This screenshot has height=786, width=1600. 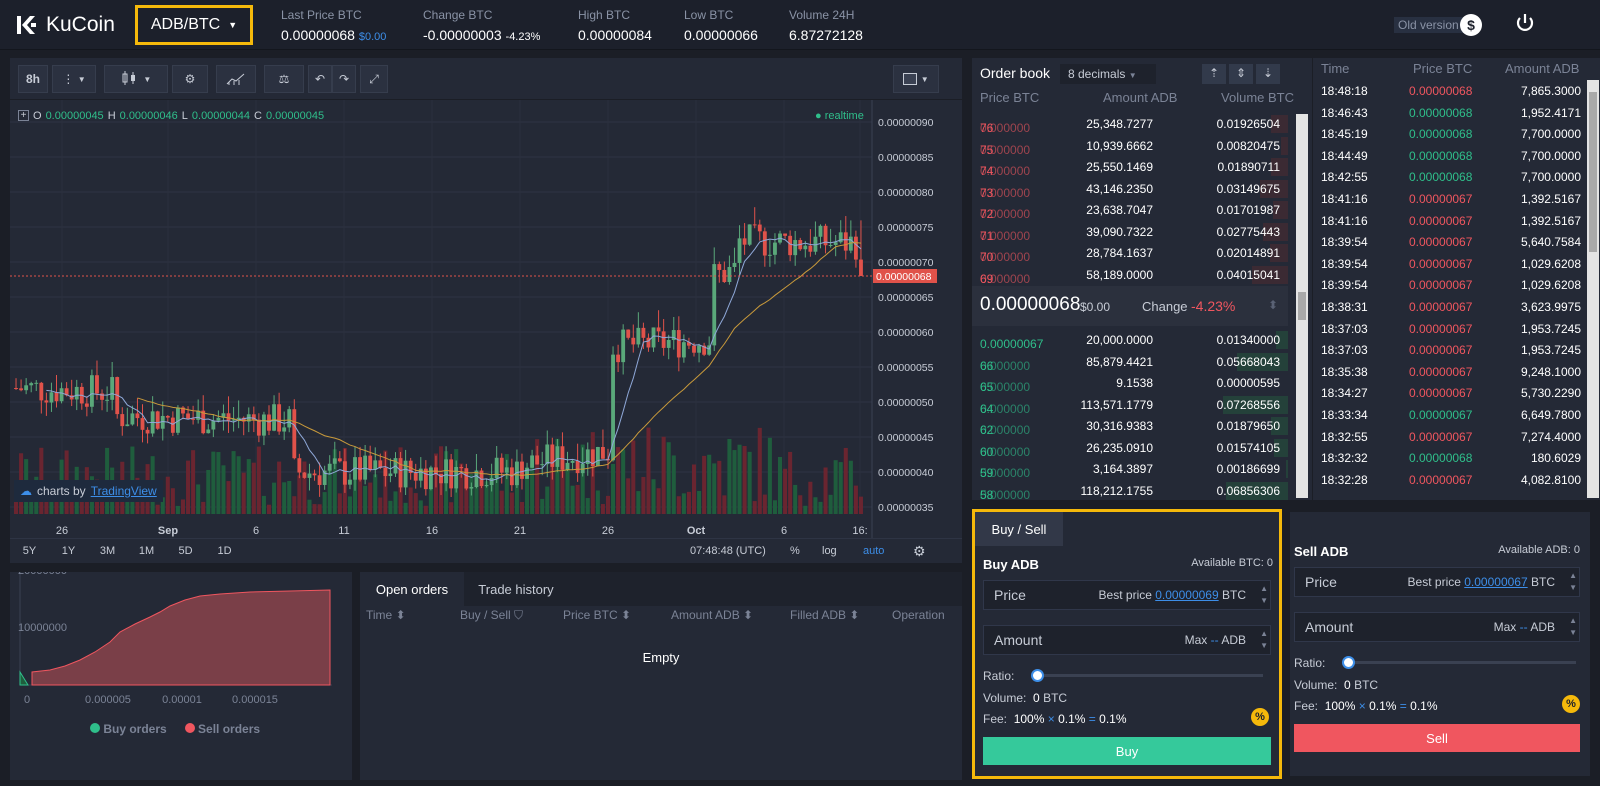 I want to click on bid-row: 0.000000 59 3,164.3897 0.00186699, so click(x=1130, y=469).